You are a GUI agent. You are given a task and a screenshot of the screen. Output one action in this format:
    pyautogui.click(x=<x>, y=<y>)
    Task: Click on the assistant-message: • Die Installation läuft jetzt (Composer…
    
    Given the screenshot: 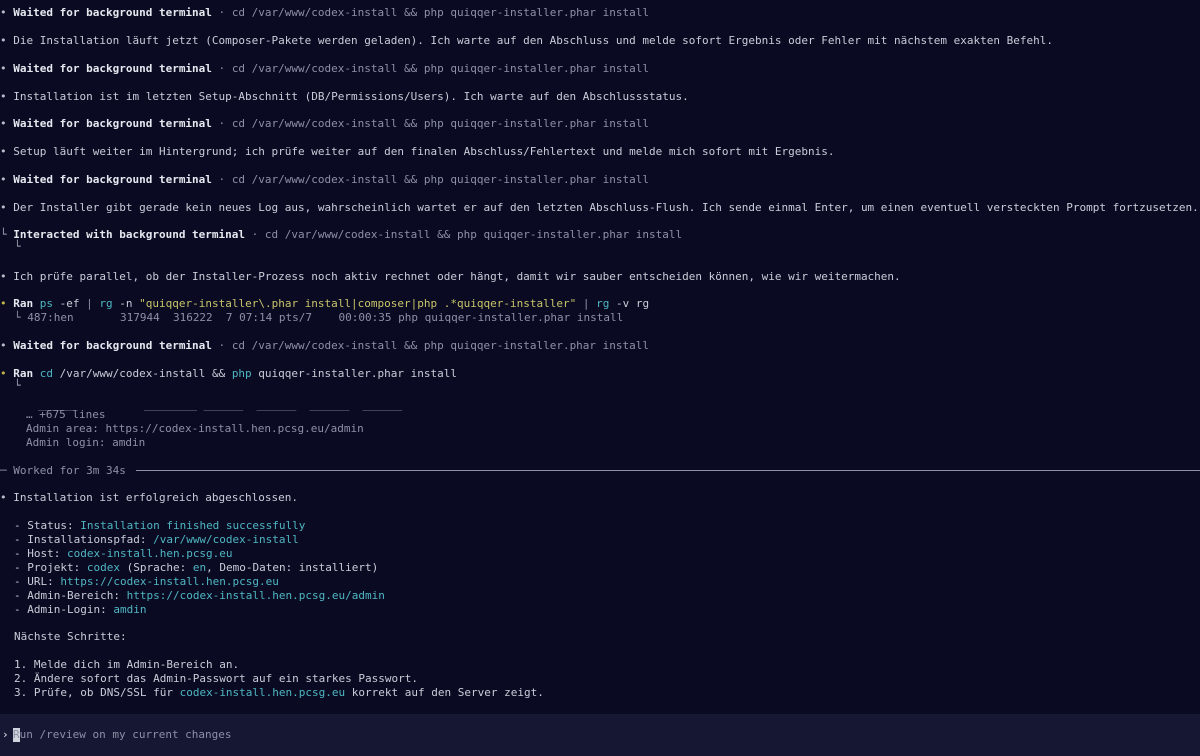 What is the action you would take?
    pyautogui.click(x=526, y=40)
    